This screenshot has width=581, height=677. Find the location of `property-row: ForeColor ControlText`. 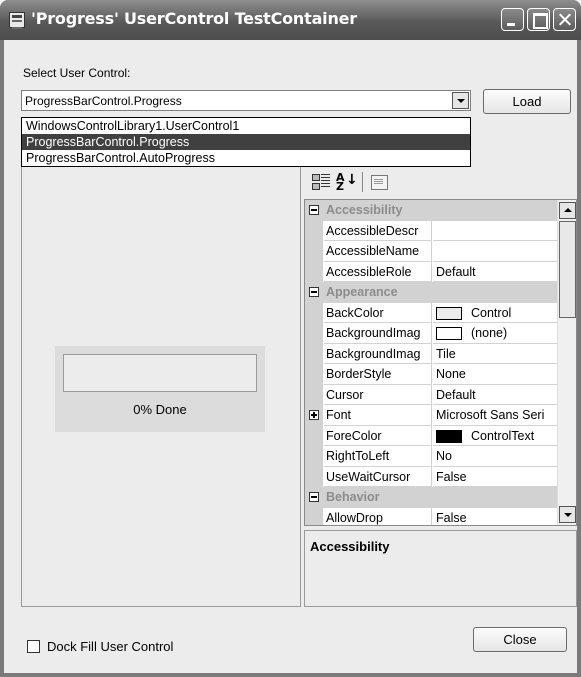

property-row: ForeColor ControlText is located at coordinates (431, 435).